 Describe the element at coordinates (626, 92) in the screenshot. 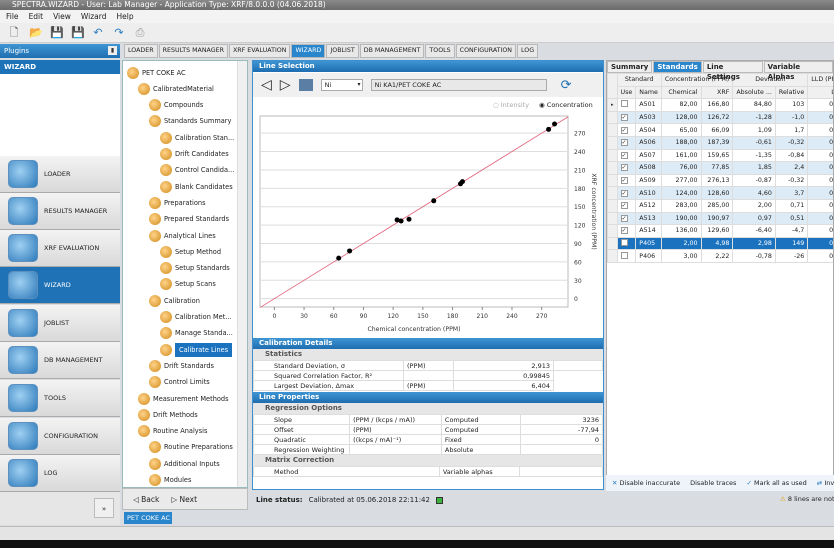

I see `column-header: Use` at that location.